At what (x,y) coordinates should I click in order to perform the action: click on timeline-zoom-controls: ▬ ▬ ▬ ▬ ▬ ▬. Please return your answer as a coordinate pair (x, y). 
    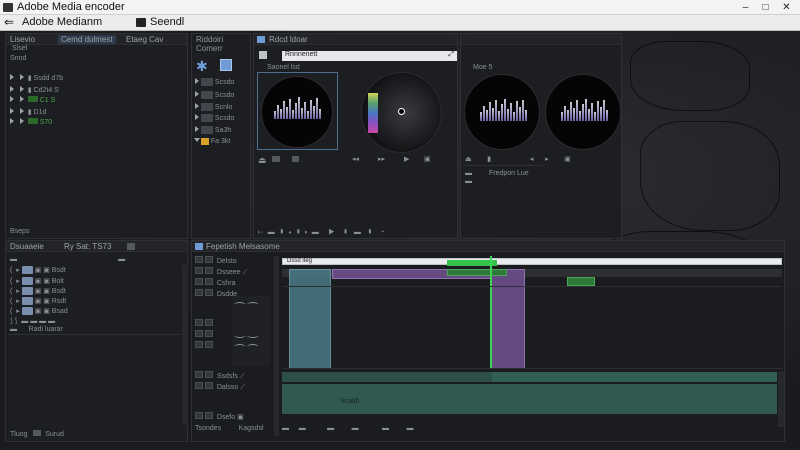
    Looking at the image, I should click on (492, 430).